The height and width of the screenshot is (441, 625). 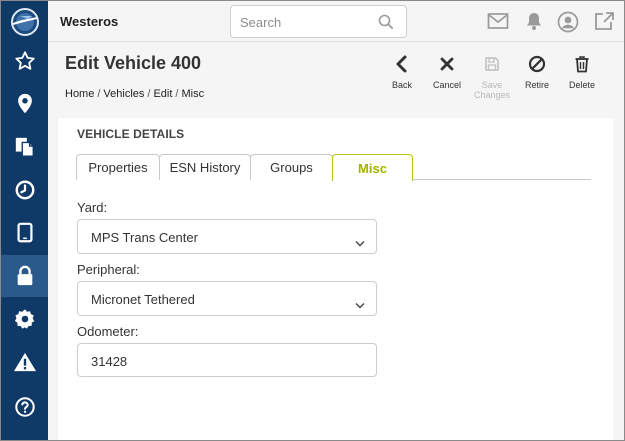 I want to click on user-icon, so click(x=568, y=24).